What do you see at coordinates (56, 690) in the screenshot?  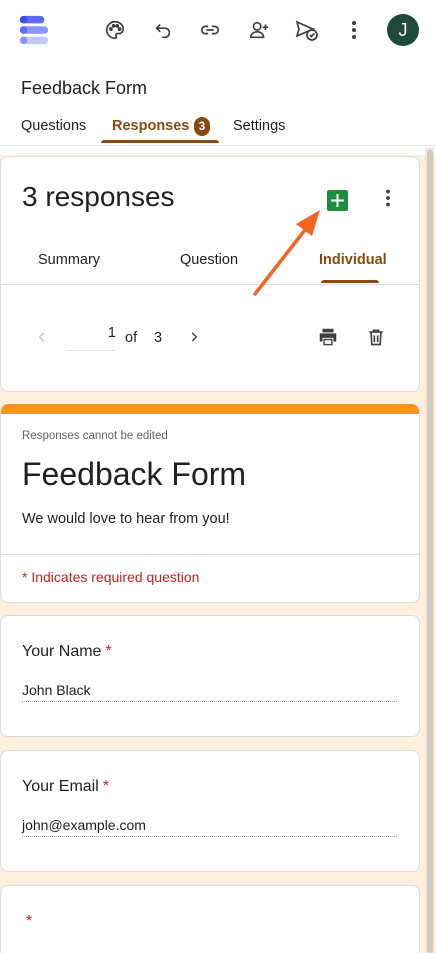 I see `answer-value: John Black` at bounding box center [56, 690].